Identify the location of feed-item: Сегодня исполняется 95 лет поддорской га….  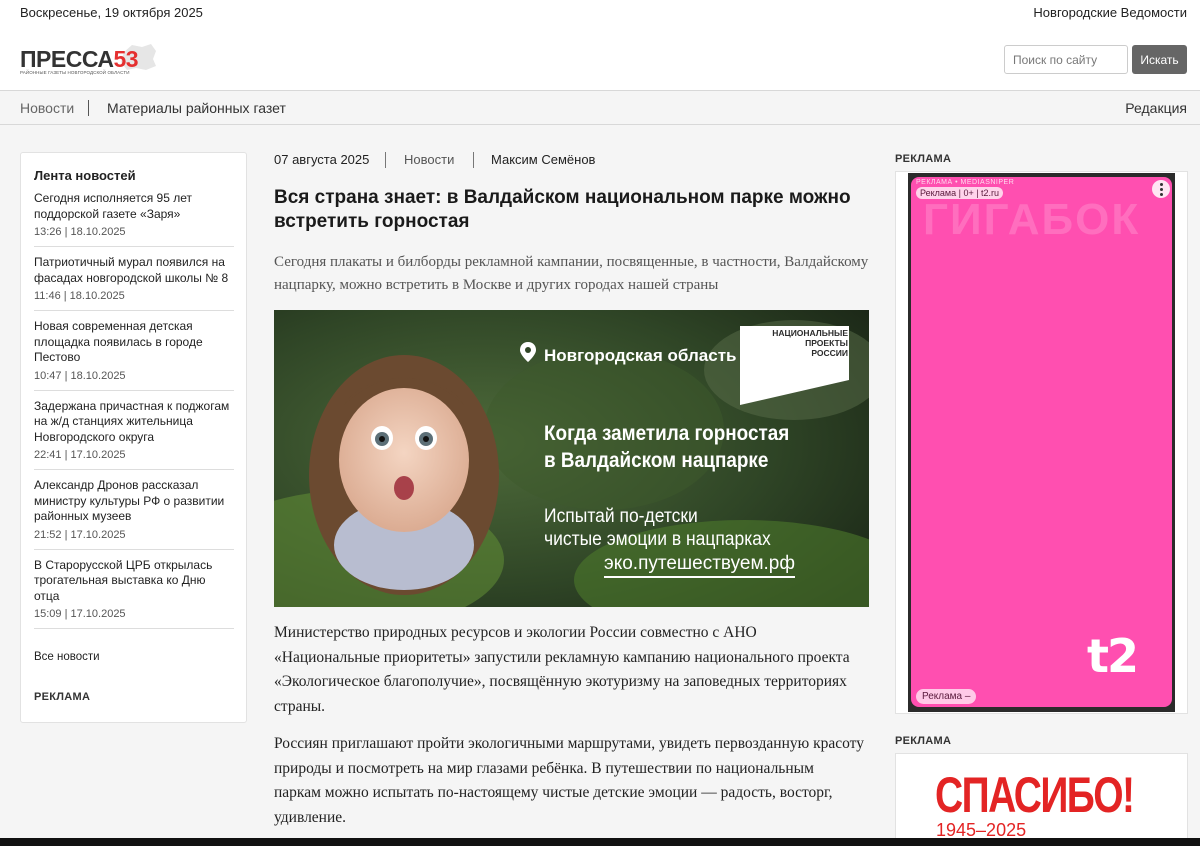
(134, 219).